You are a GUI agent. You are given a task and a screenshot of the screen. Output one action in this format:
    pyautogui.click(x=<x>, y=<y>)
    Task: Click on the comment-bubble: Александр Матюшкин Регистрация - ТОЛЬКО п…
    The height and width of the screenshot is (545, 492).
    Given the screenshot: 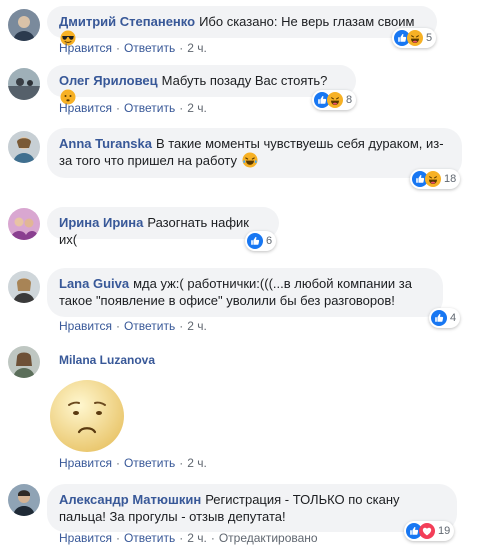 What is the action you would take?
    pyautogui.click(x=252, y=508)
    